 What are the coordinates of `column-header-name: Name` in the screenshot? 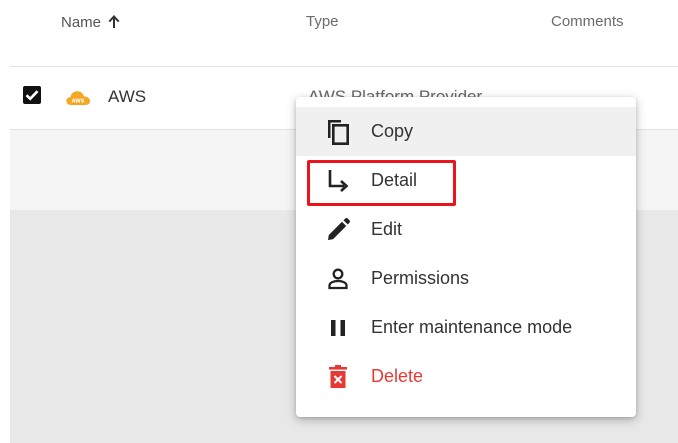 It's located at (91, 23).